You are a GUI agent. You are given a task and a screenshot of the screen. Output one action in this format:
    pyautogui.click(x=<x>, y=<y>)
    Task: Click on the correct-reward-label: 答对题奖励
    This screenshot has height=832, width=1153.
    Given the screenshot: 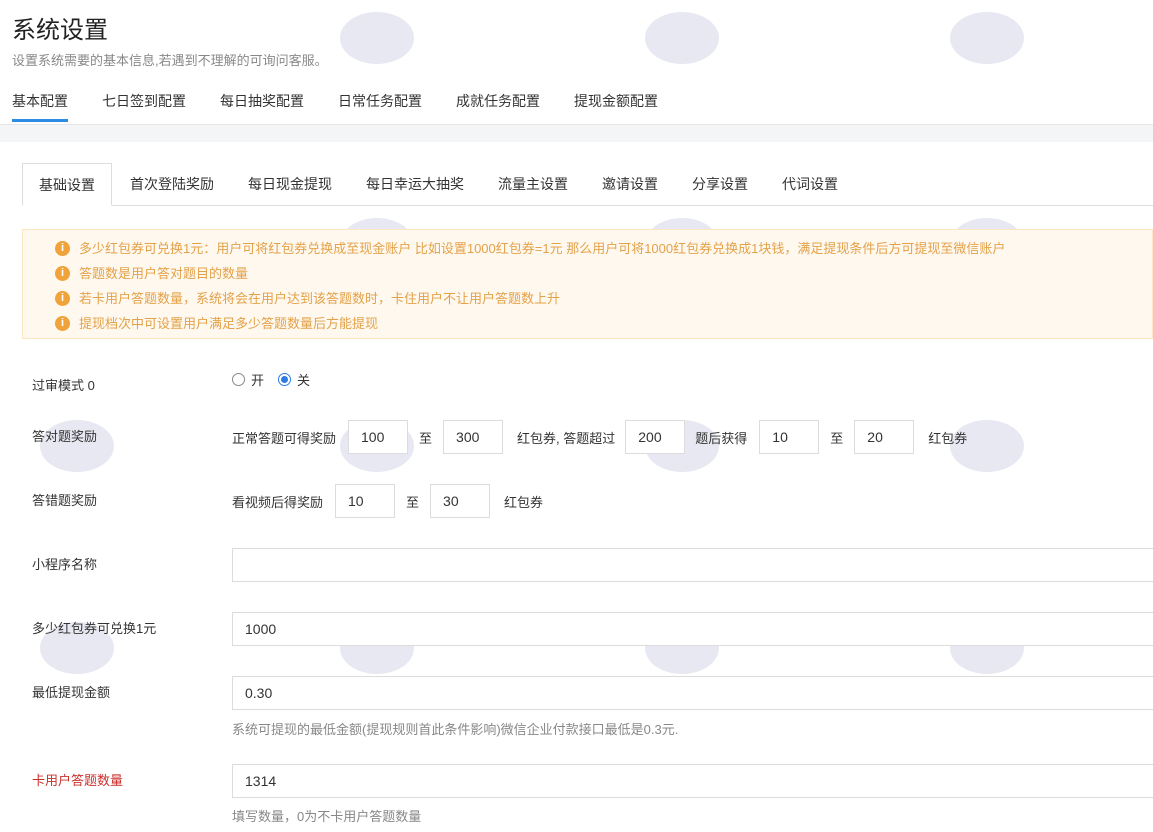 What is the action you would take?
    pyautogui.click(x=65, y=436)
    